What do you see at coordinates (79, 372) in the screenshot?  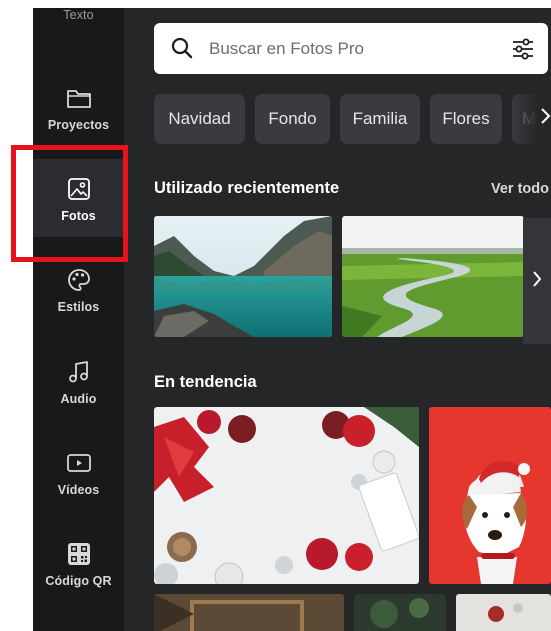 I see `music-note-icon` at bounding box center [79, 372].